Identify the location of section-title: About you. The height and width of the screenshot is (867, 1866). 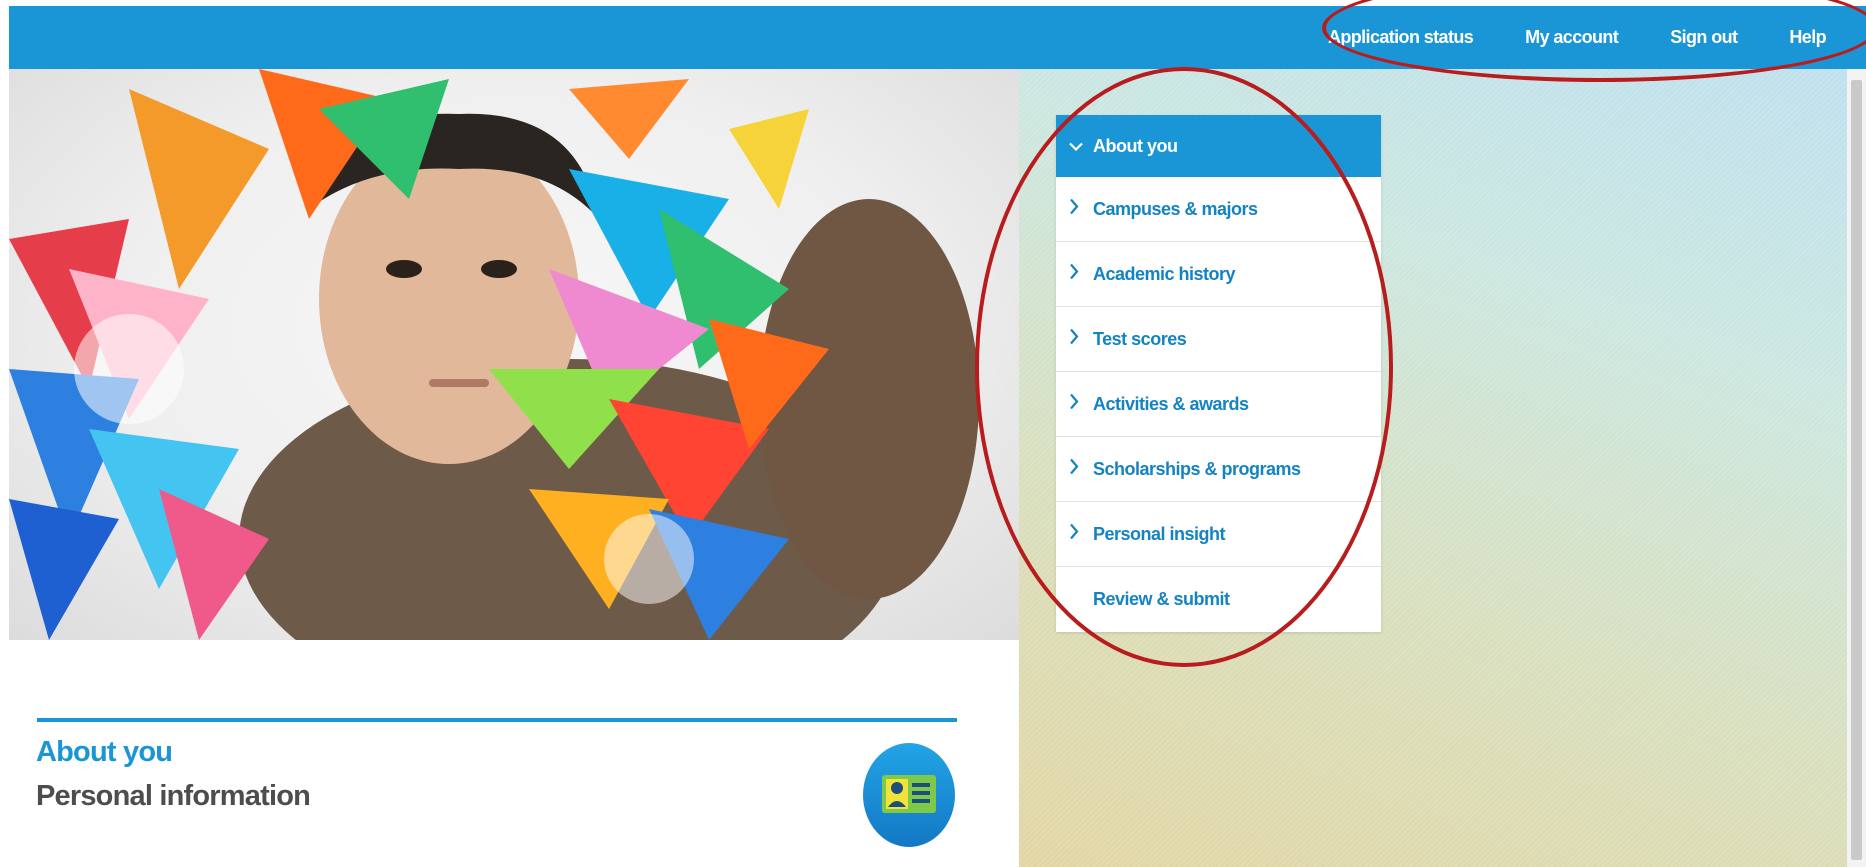
(104, 752).